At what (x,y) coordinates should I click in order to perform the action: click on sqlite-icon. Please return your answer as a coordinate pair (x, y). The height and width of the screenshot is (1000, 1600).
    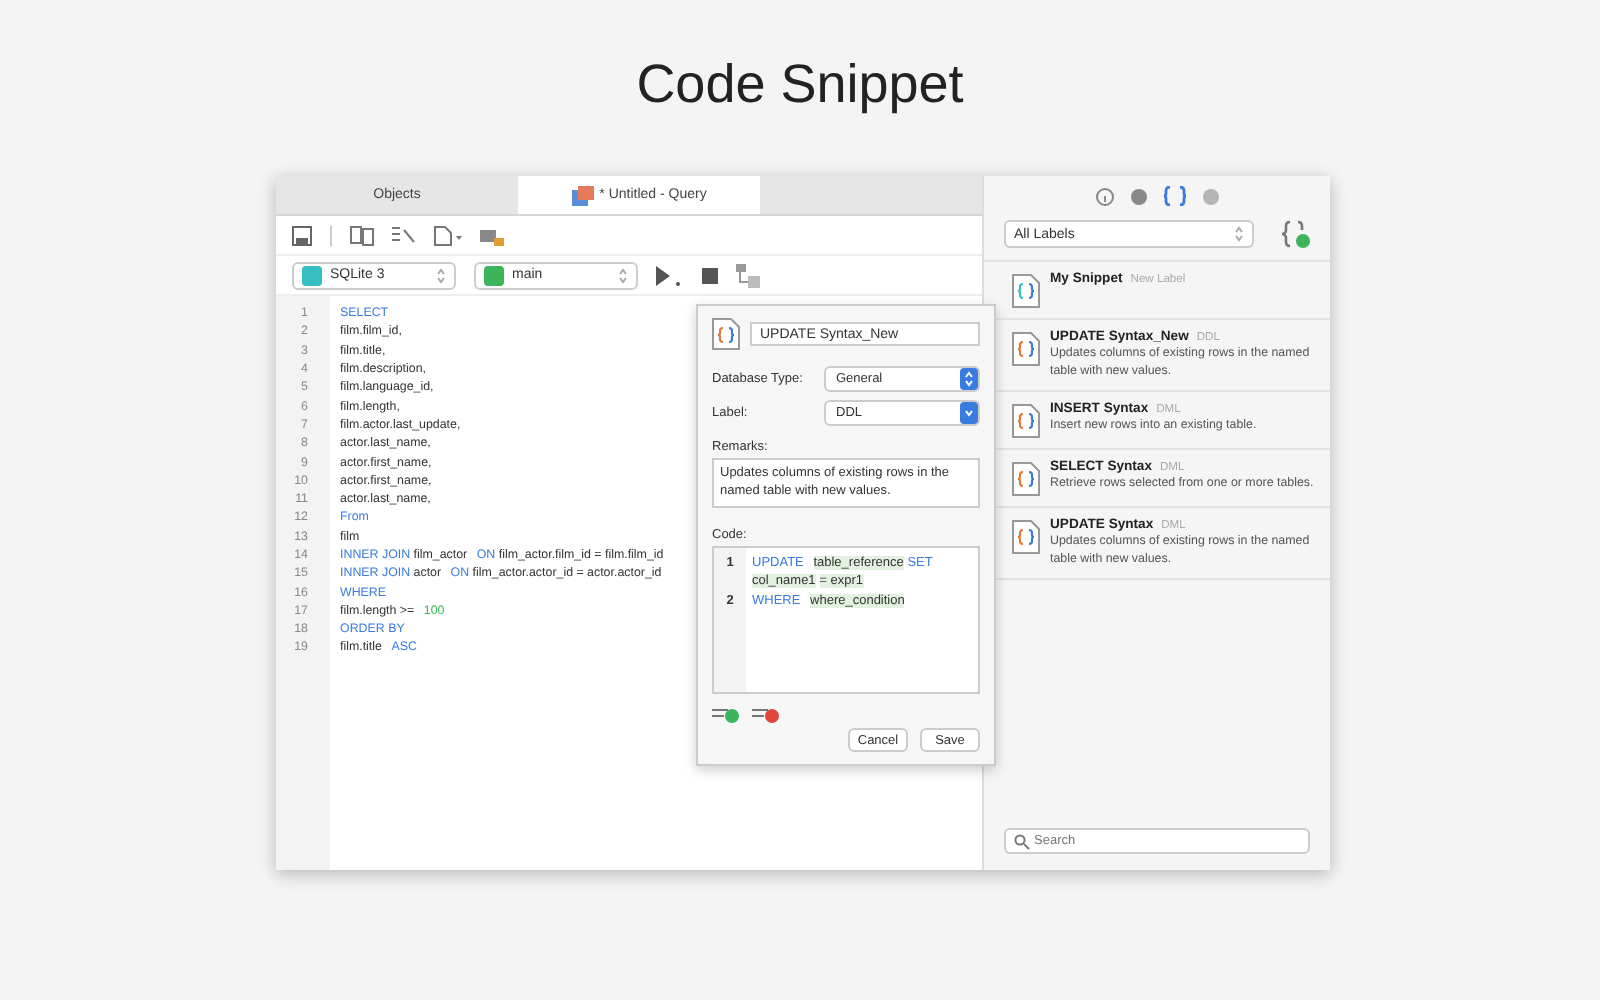
    Looking at the image, I should click on (312, 275).